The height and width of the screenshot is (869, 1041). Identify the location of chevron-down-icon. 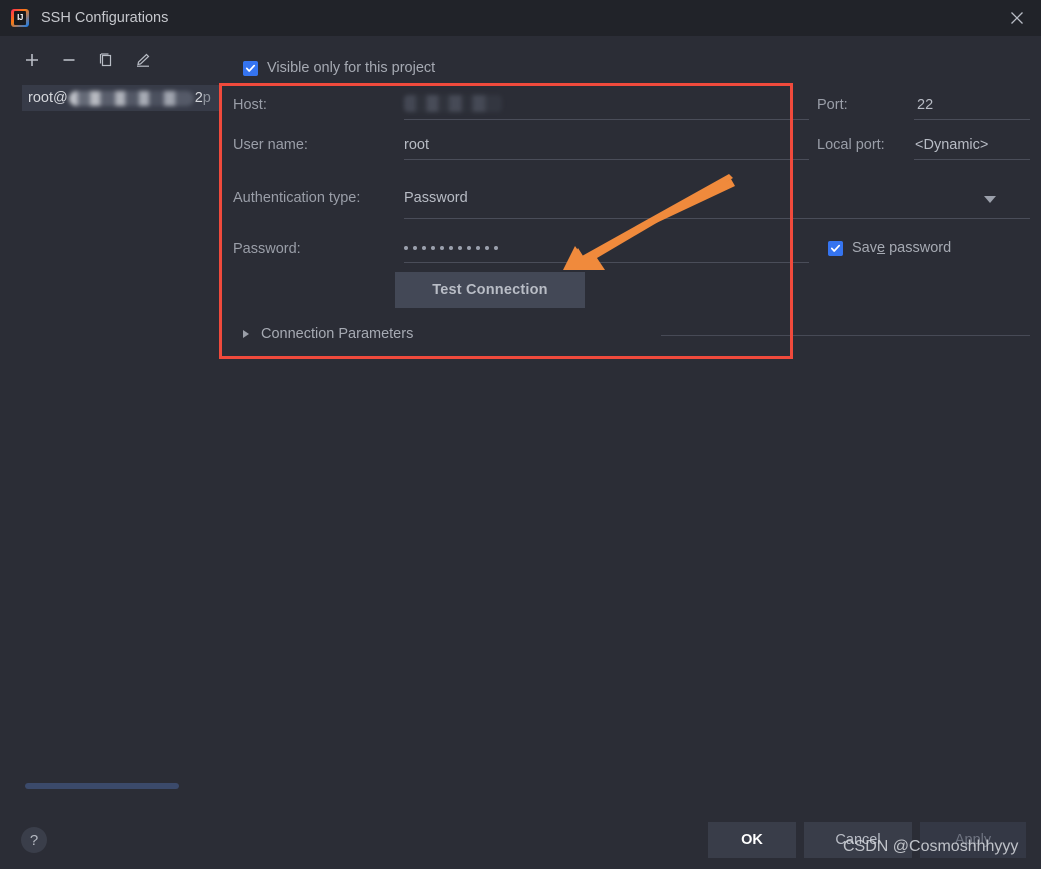
(990, 199).